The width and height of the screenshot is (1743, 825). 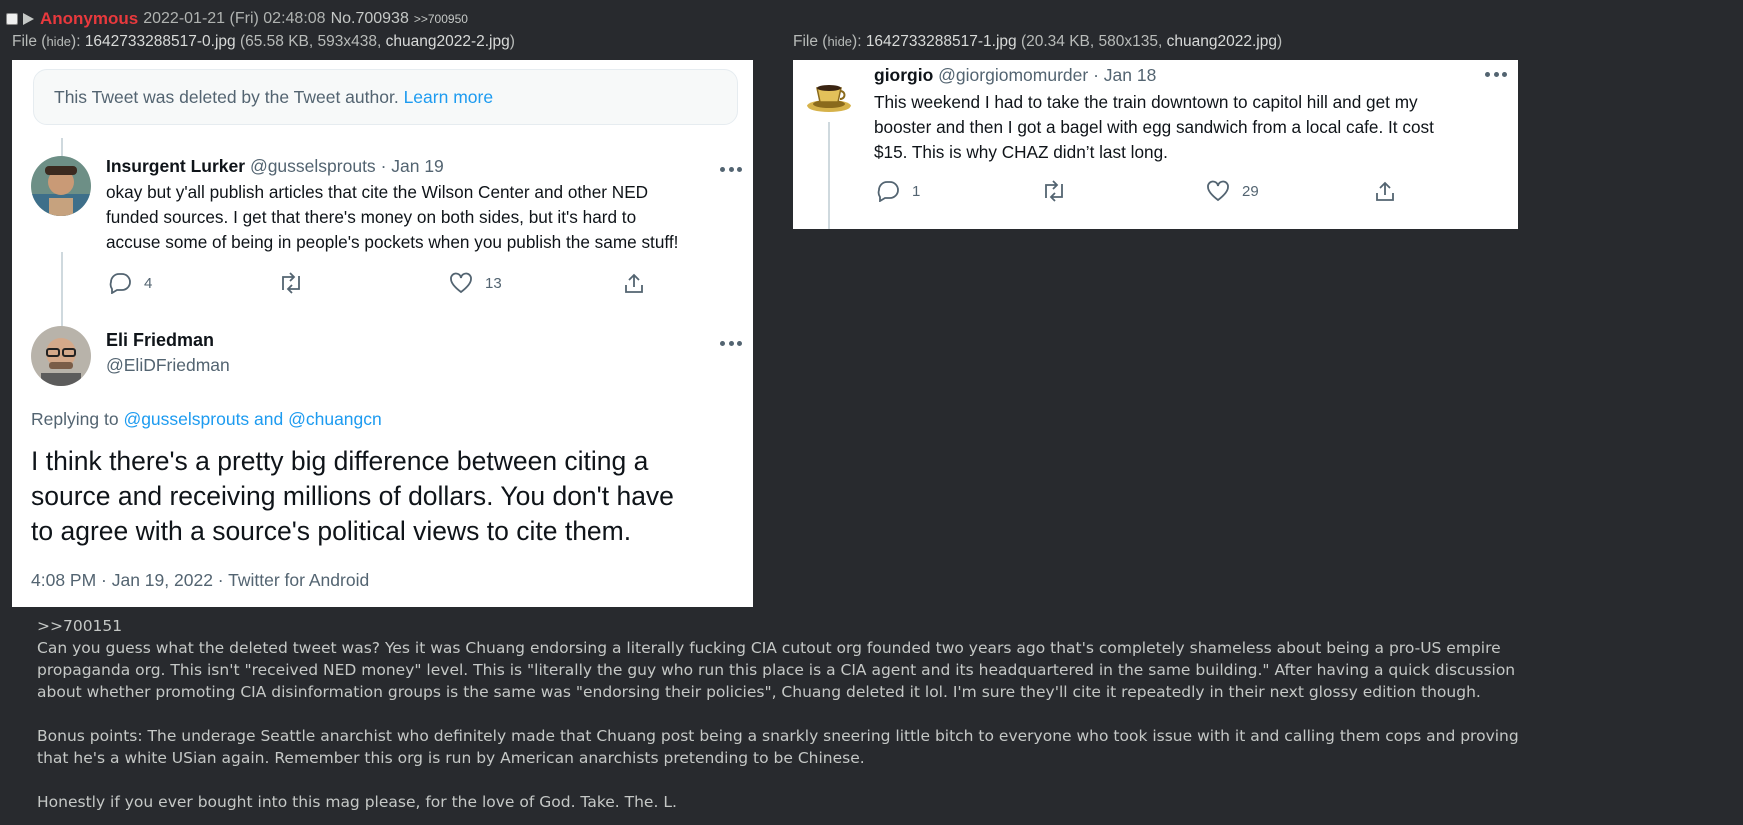 I want to click on file-meta: 65.58 KB, 593x438, so click(x=311, y=41).